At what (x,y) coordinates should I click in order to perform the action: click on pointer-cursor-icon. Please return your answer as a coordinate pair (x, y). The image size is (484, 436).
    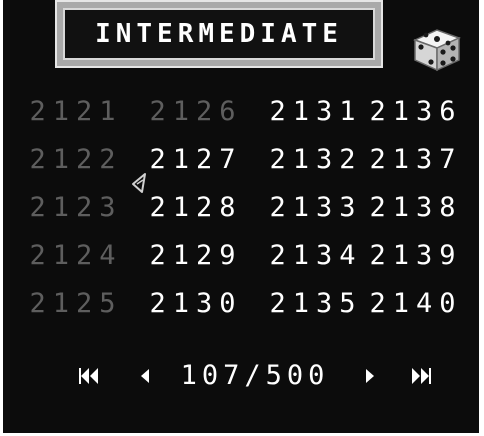
    Looking at the image, I should click on (139, 183).